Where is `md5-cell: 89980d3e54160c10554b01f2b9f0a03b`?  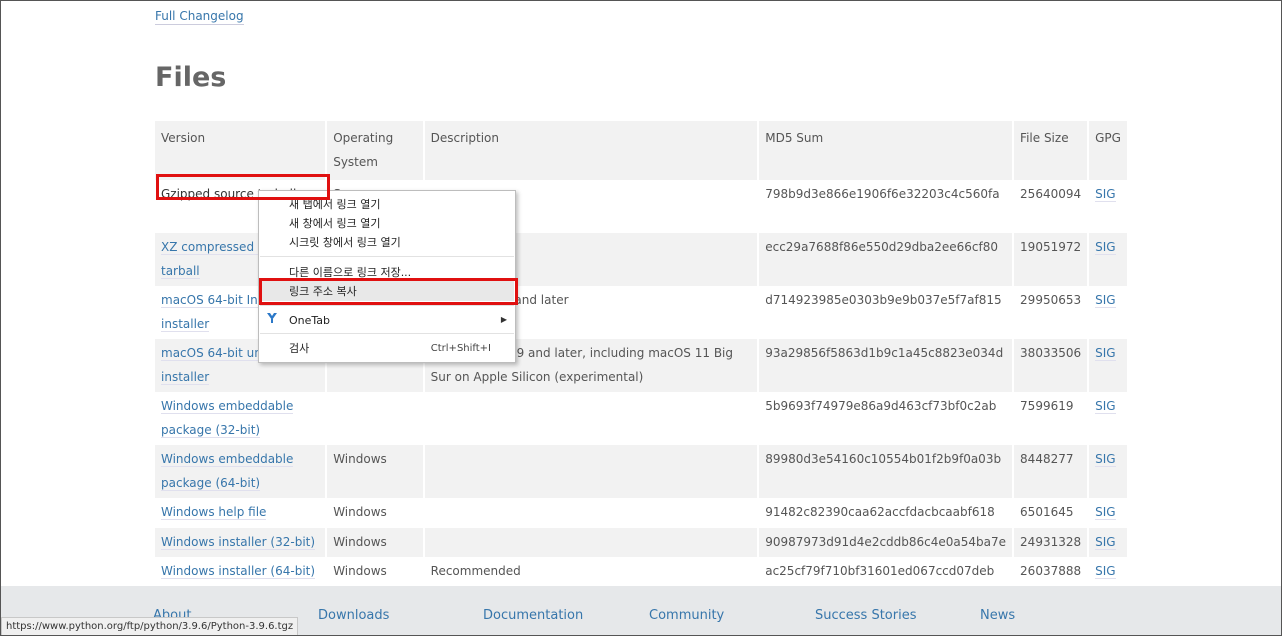
md5-cell: 89980d3e54160c10554b01f2b9f0a03b is located at coordinates (887, 471).